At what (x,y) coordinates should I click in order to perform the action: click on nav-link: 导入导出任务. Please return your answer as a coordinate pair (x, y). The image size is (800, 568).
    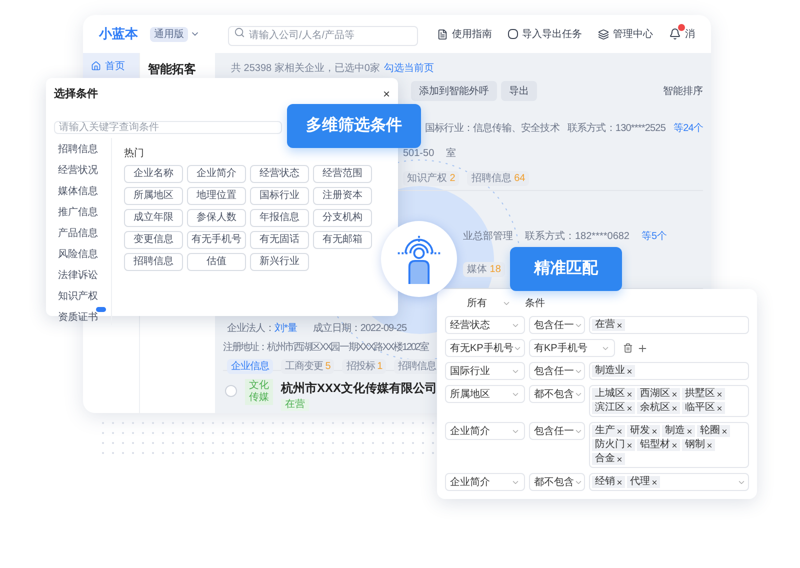
    Looking at the image, I should click on (545, 34).